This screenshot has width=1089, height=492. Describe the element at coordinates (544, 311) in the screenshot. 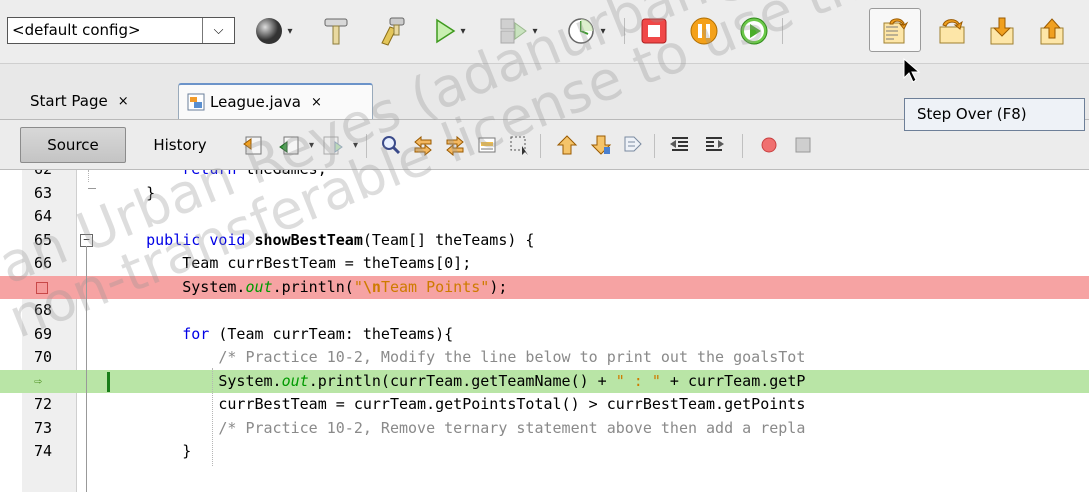

I see `code-line: 68` at that location.